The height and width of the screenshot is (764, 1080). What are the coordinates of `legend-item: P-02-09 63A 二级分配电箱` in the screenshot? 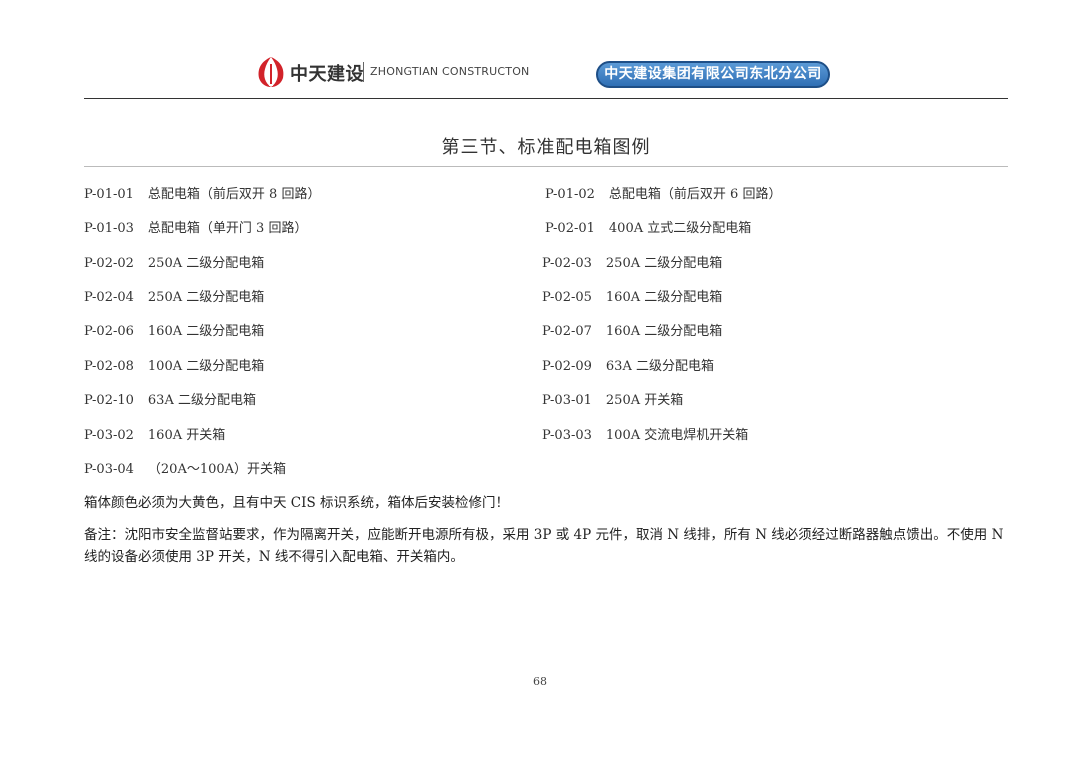 It's located at (628, 364).